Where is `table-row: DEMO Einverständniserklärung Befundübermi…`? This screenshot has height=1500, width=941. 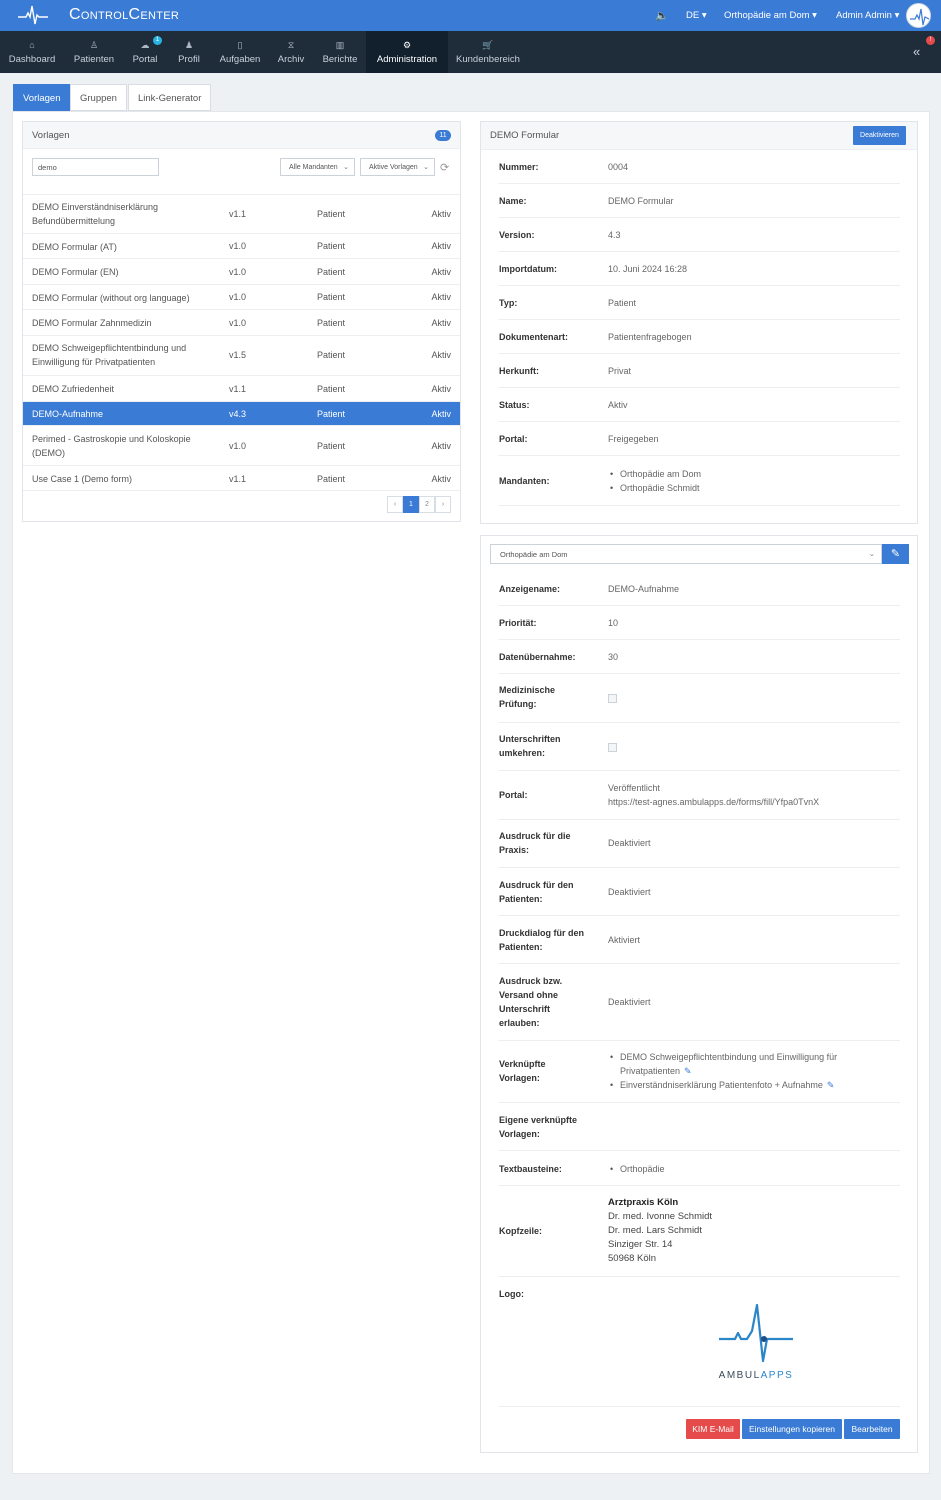 table-row: DEMO Einverständniserklärung Befundübermi… is located at coordinates (241, 213).